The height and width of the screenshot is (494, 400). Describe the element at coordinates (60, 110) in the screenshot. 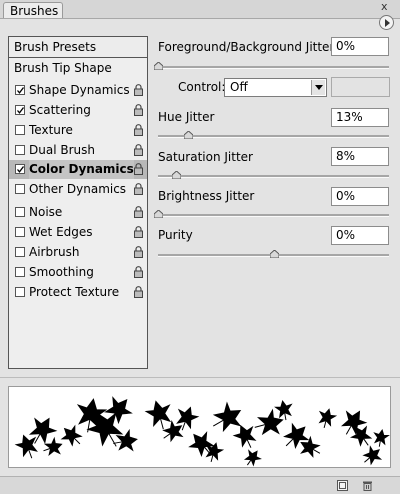

I see `list-item-label: Scattering` at that location.